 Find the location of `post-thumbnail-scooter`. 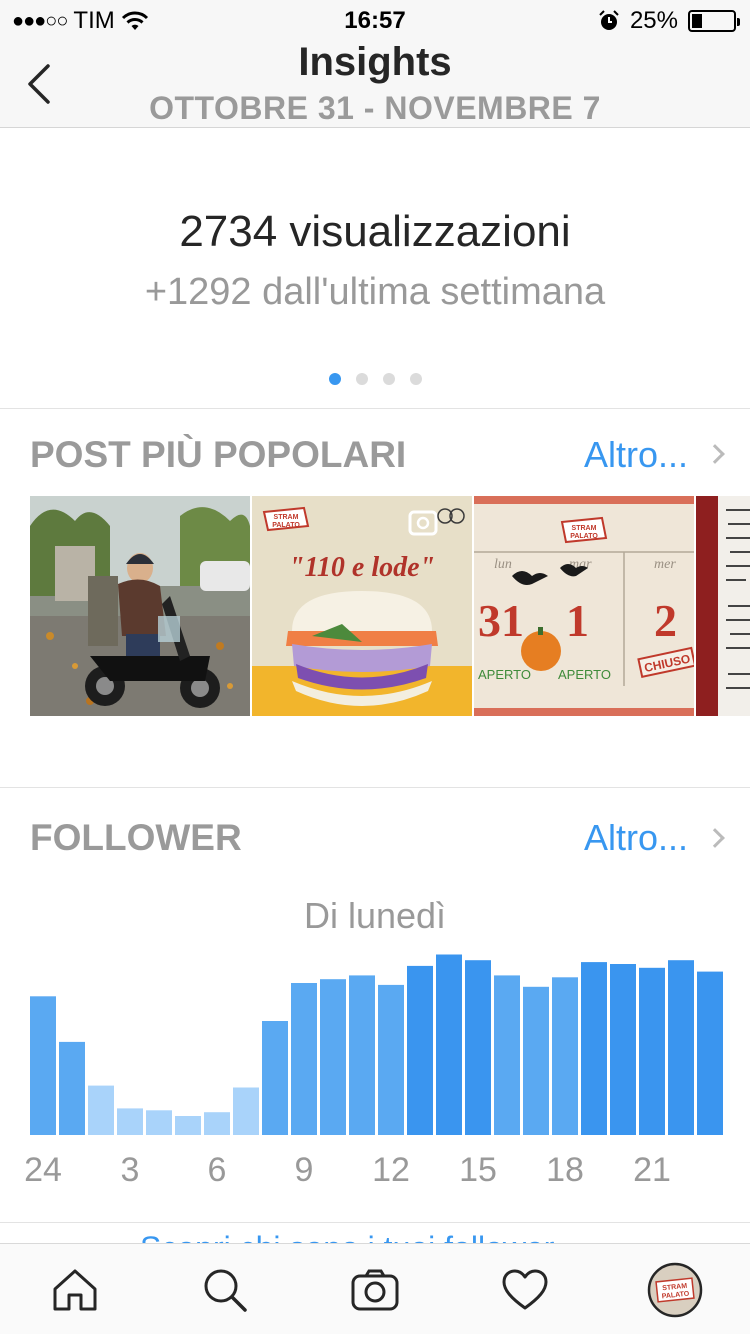

post-thumbnail-scooter is located at coordinates (140, 606).